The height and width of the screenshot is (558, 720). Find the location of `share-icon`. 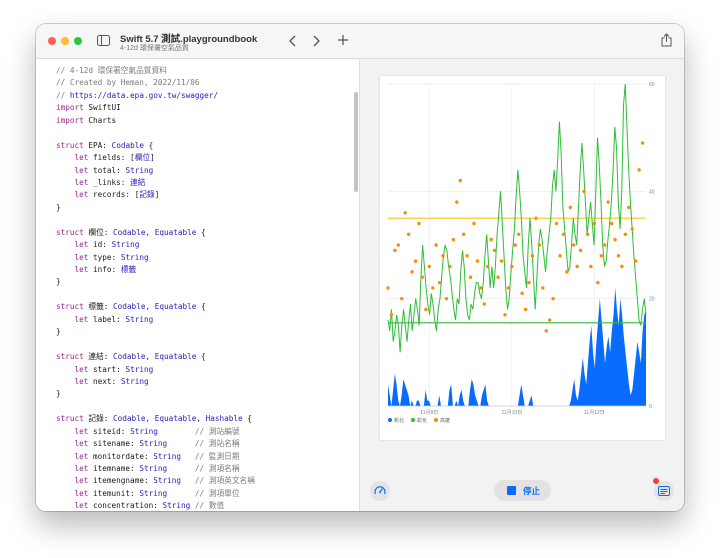

share-icon is located at coordinates (666, 40).